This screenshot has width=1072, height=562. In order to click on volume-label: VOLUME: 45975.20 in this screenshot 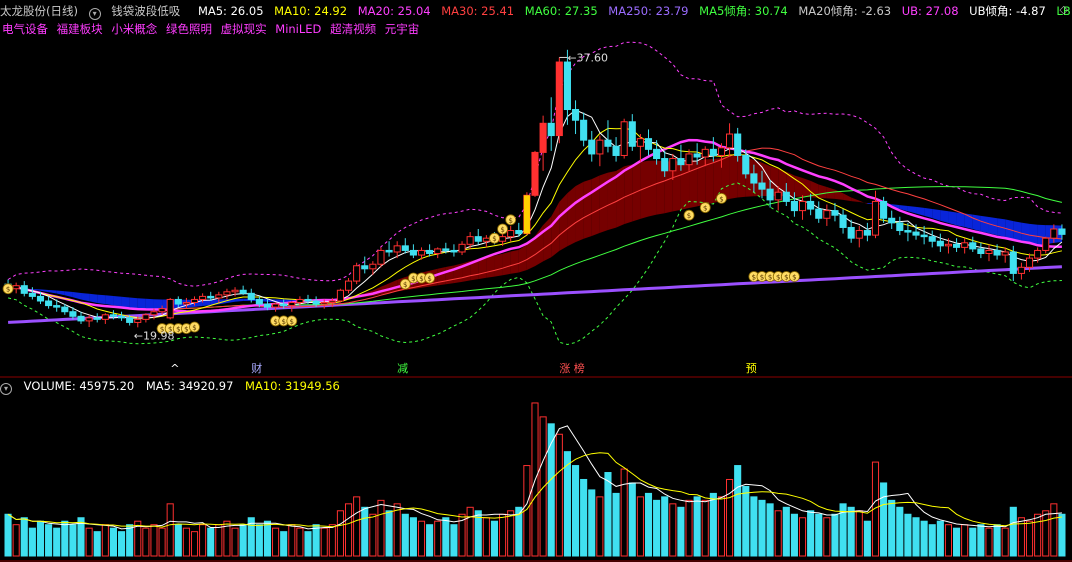, I will do `click(79, 386)`.